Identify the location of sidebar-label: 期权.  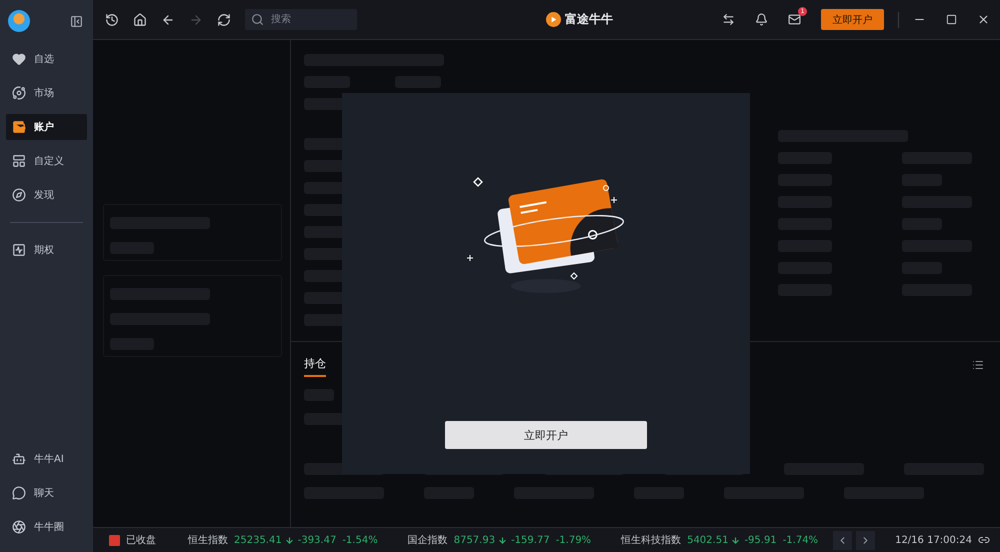
(44, 250).